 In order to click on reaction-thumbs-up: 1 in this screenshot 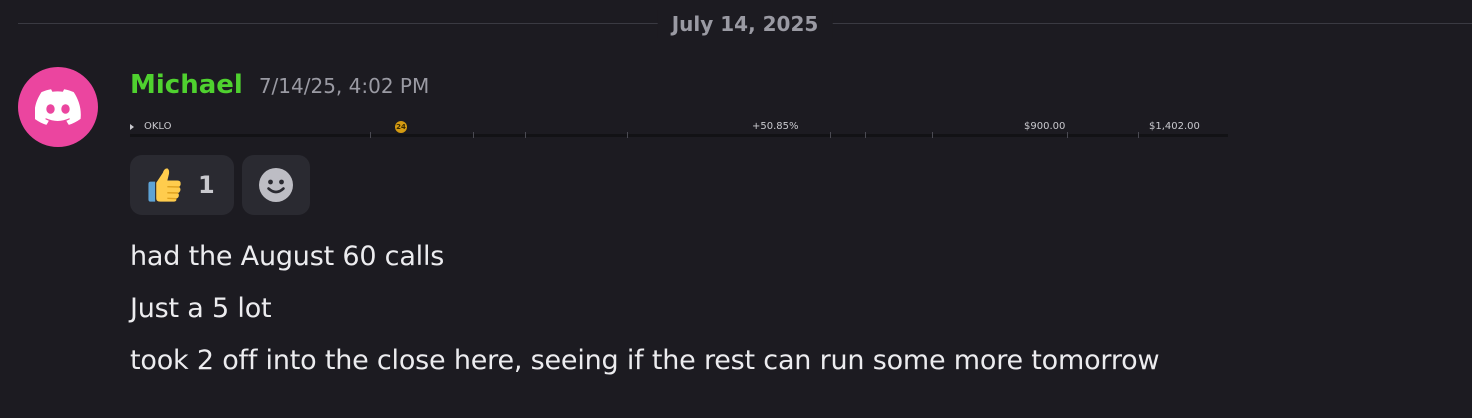, I will do `click(182, 185)`.